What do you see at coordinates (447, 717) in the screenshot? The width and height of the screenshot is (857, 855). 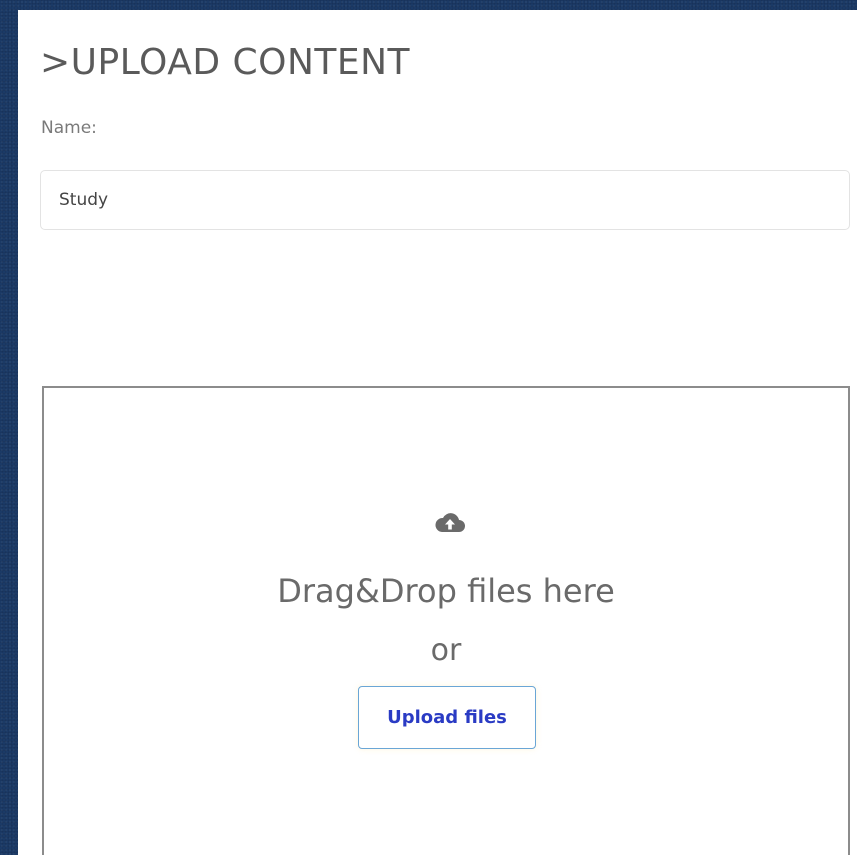 I see `upload-files-button: Upload files` at bounding box center [447, 717].